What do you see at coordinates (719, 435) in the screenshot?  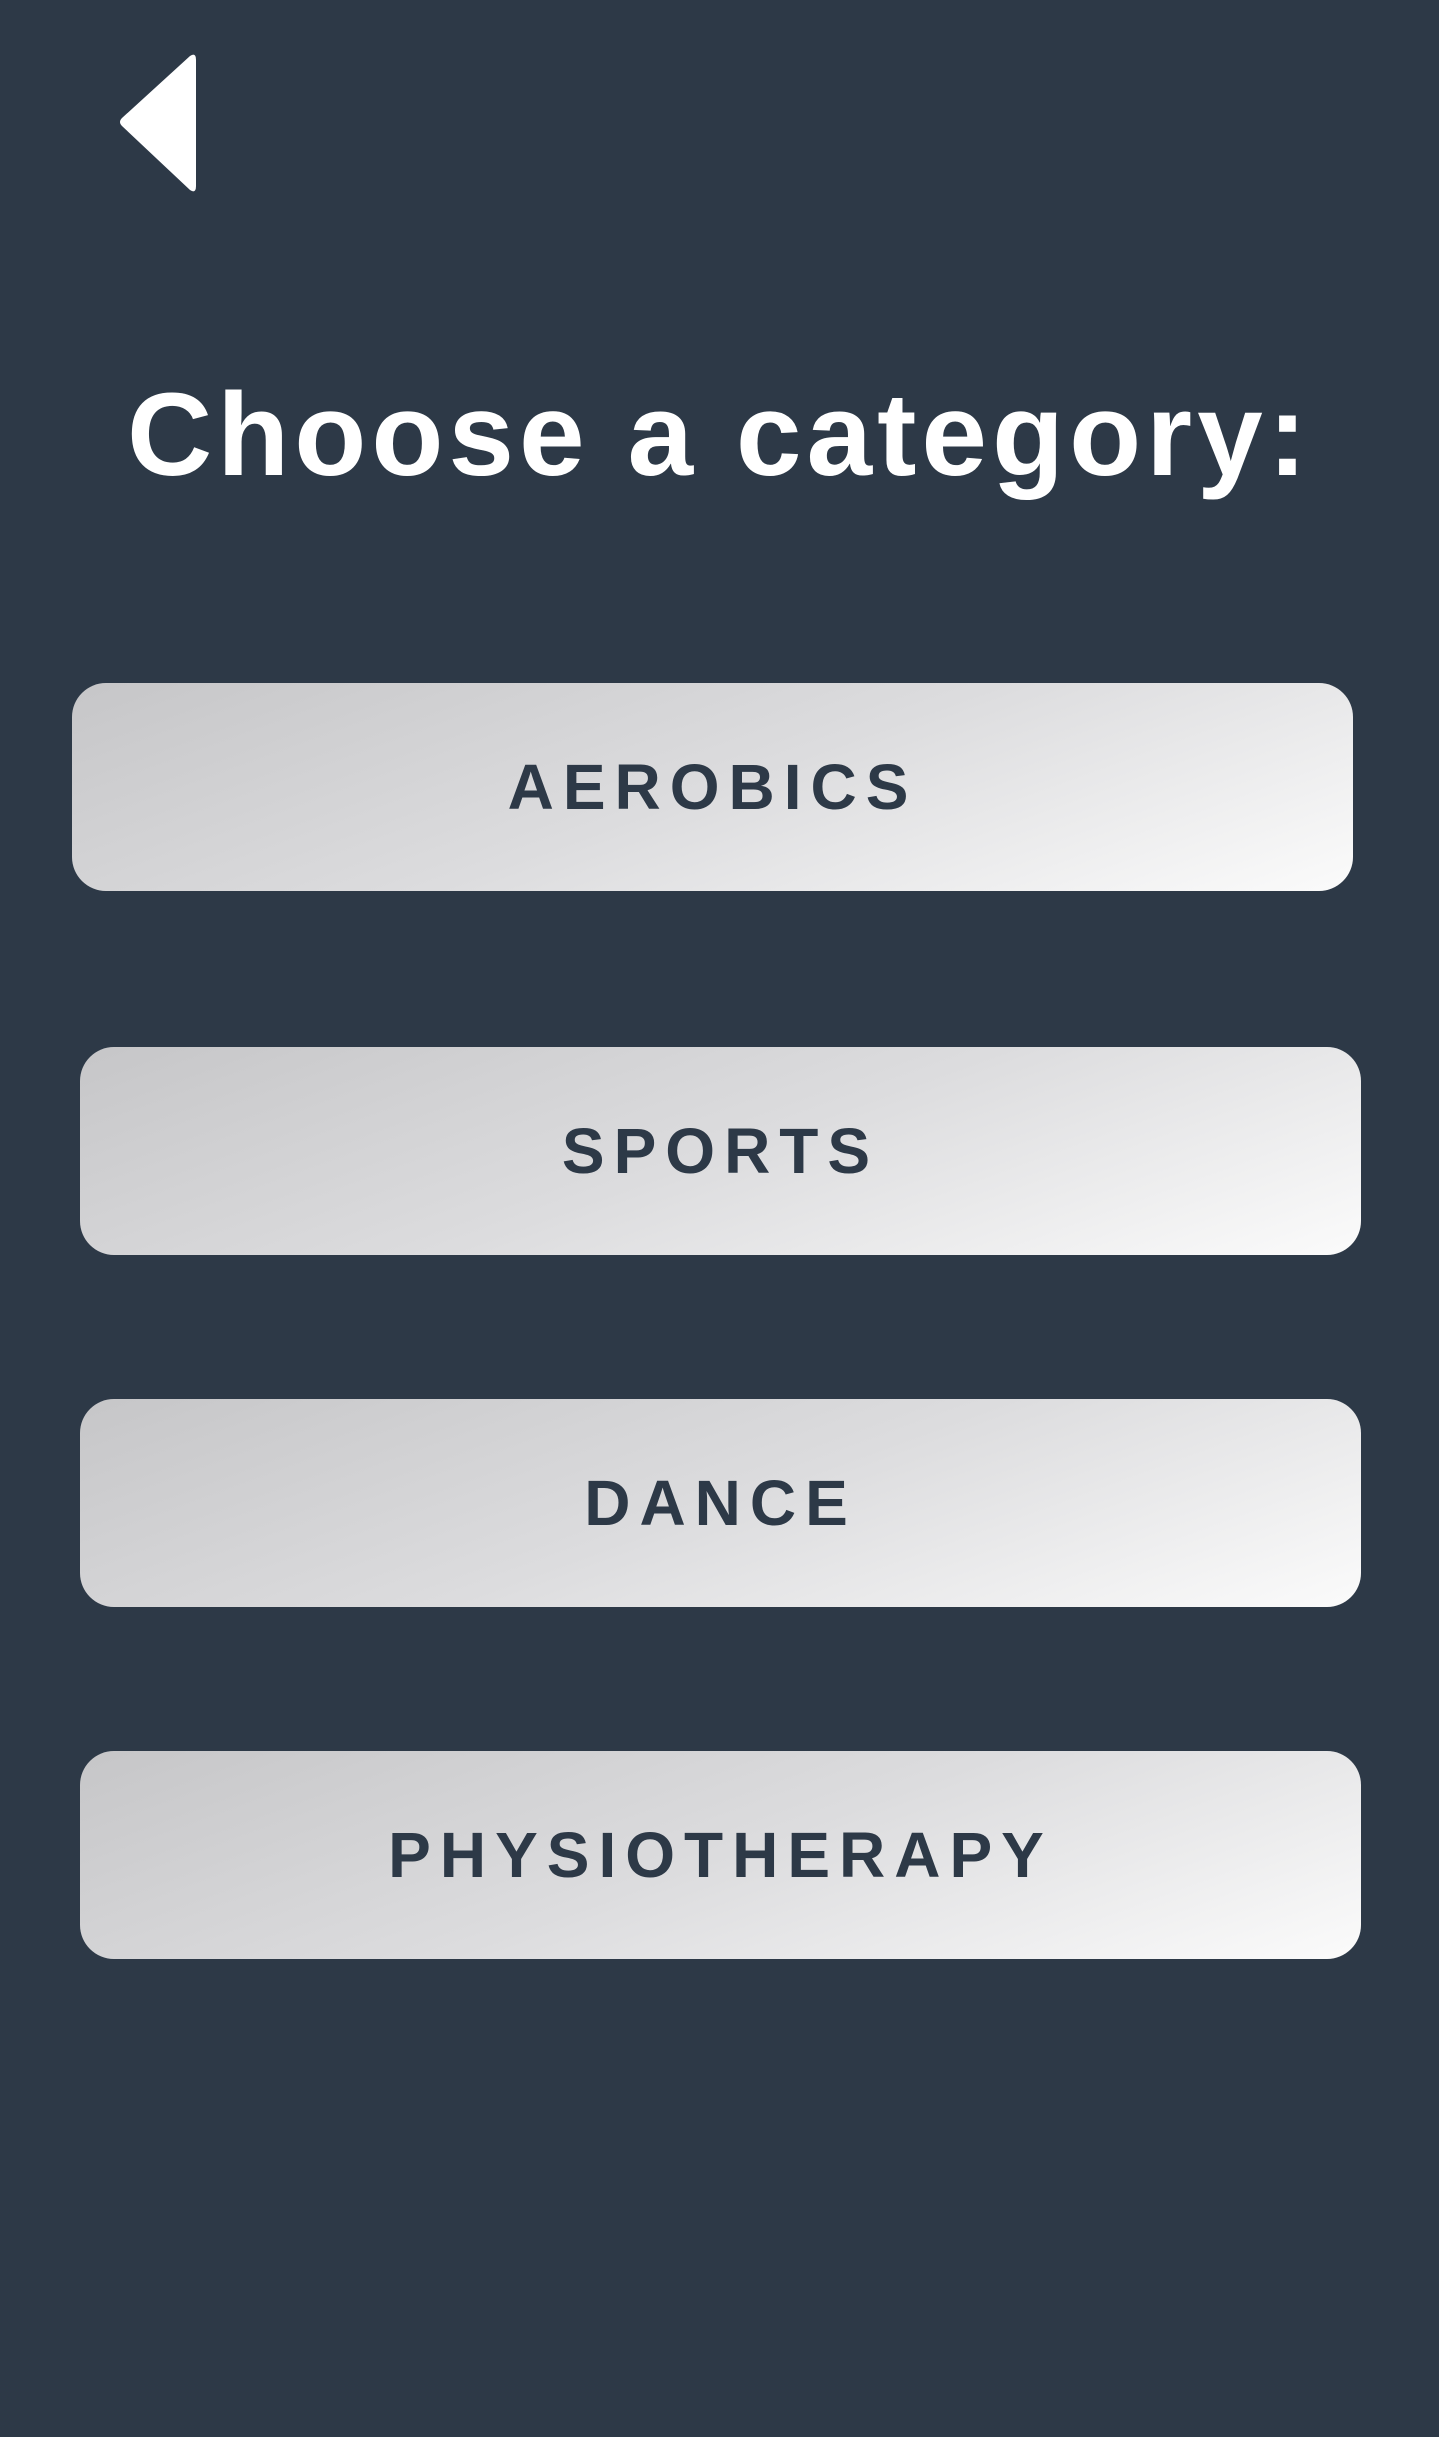 I see `page-title: Choose a category:` at bounding box center [719, 435].